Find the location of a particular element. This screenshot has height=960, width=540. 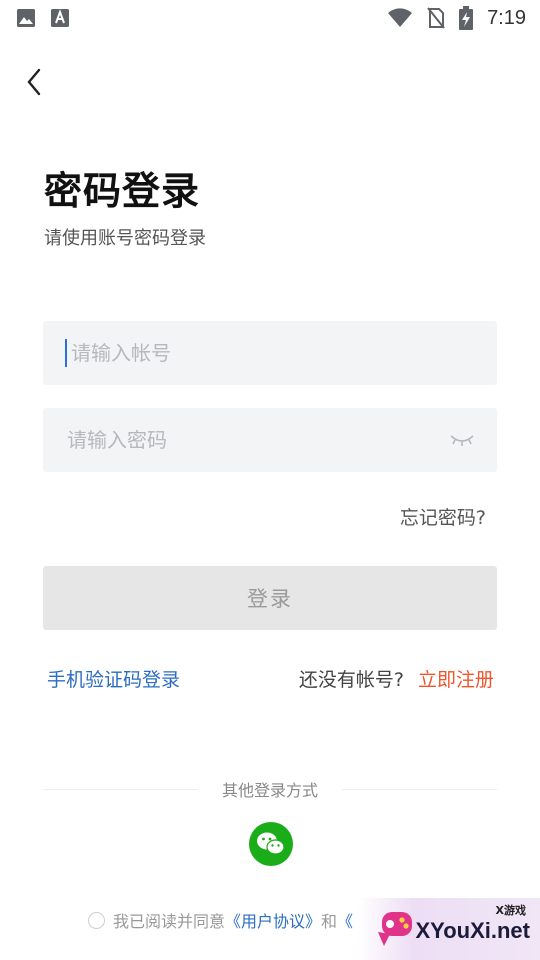

status-time: 7:19 is located at coordinates (506, 17).